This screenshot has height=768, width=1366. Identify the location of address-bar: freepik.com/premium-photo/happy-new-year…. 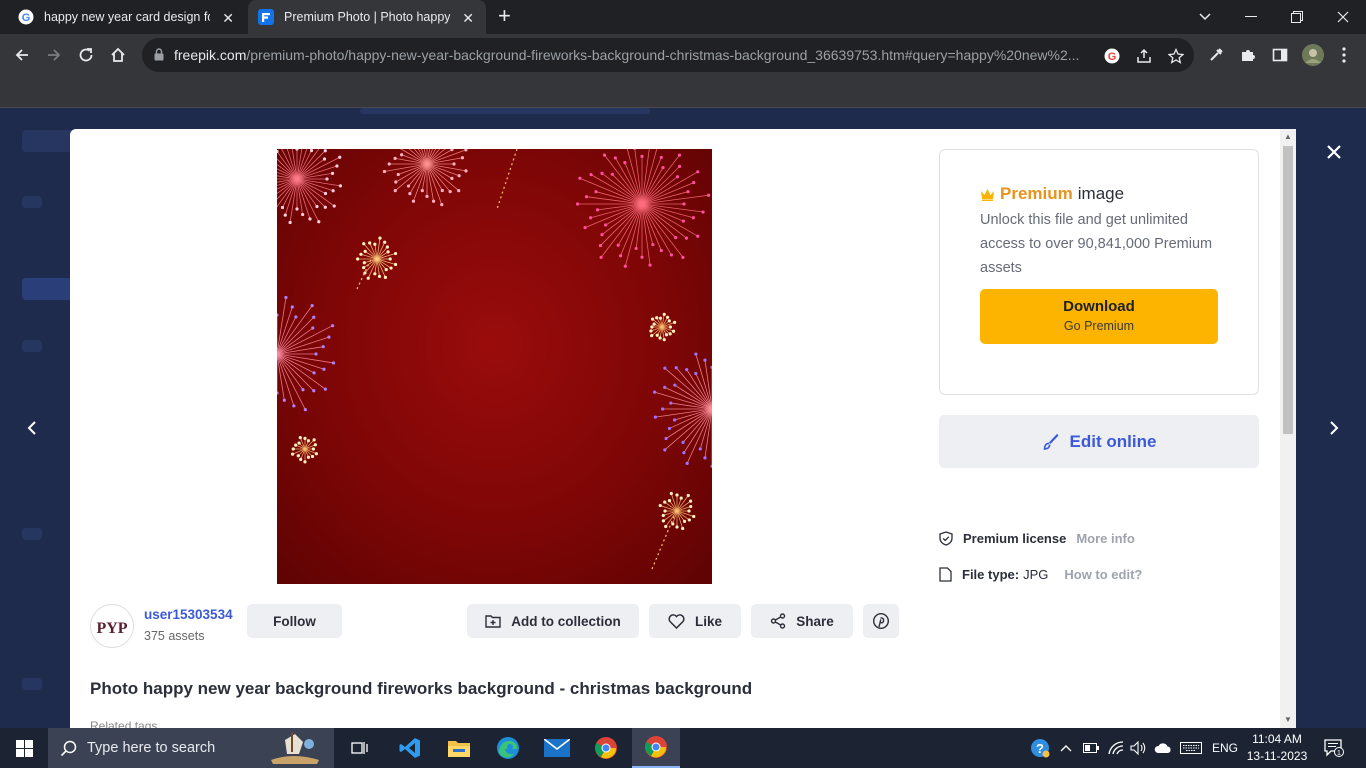
(668, 55).